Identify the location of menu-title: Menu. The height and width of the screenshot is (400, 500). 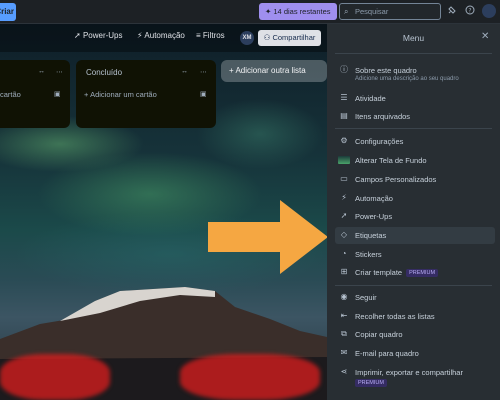
(413, 38).